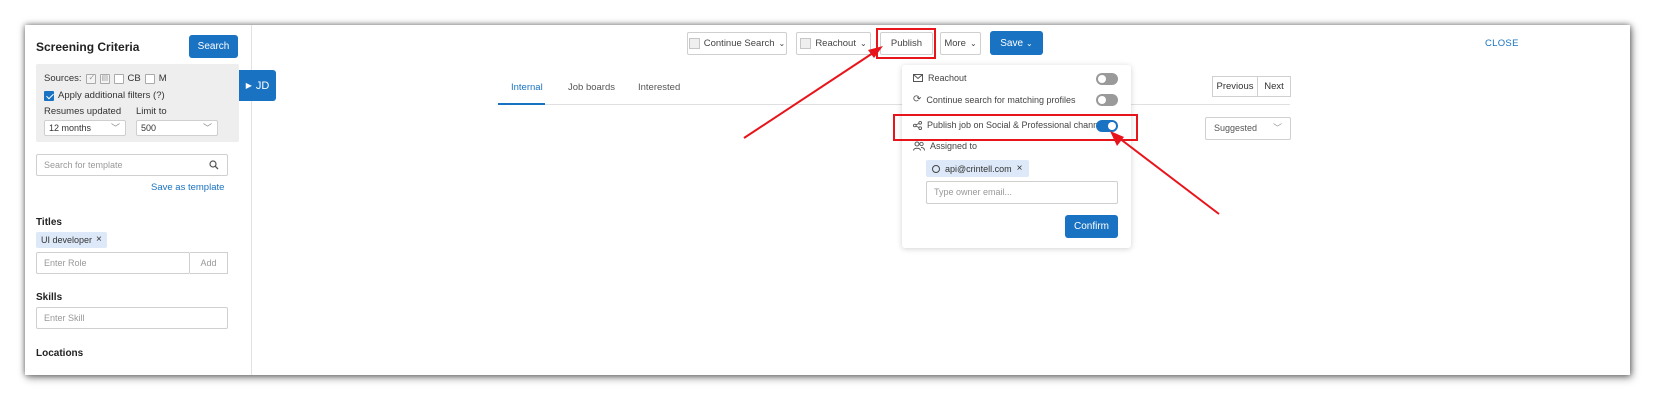 The width and height of the screenshot is (1655, 400). Describe the element at coordinates (1001, 99) in the screenshot. I see `continue-search-option-label: Continue search for matching profiles` at that location.